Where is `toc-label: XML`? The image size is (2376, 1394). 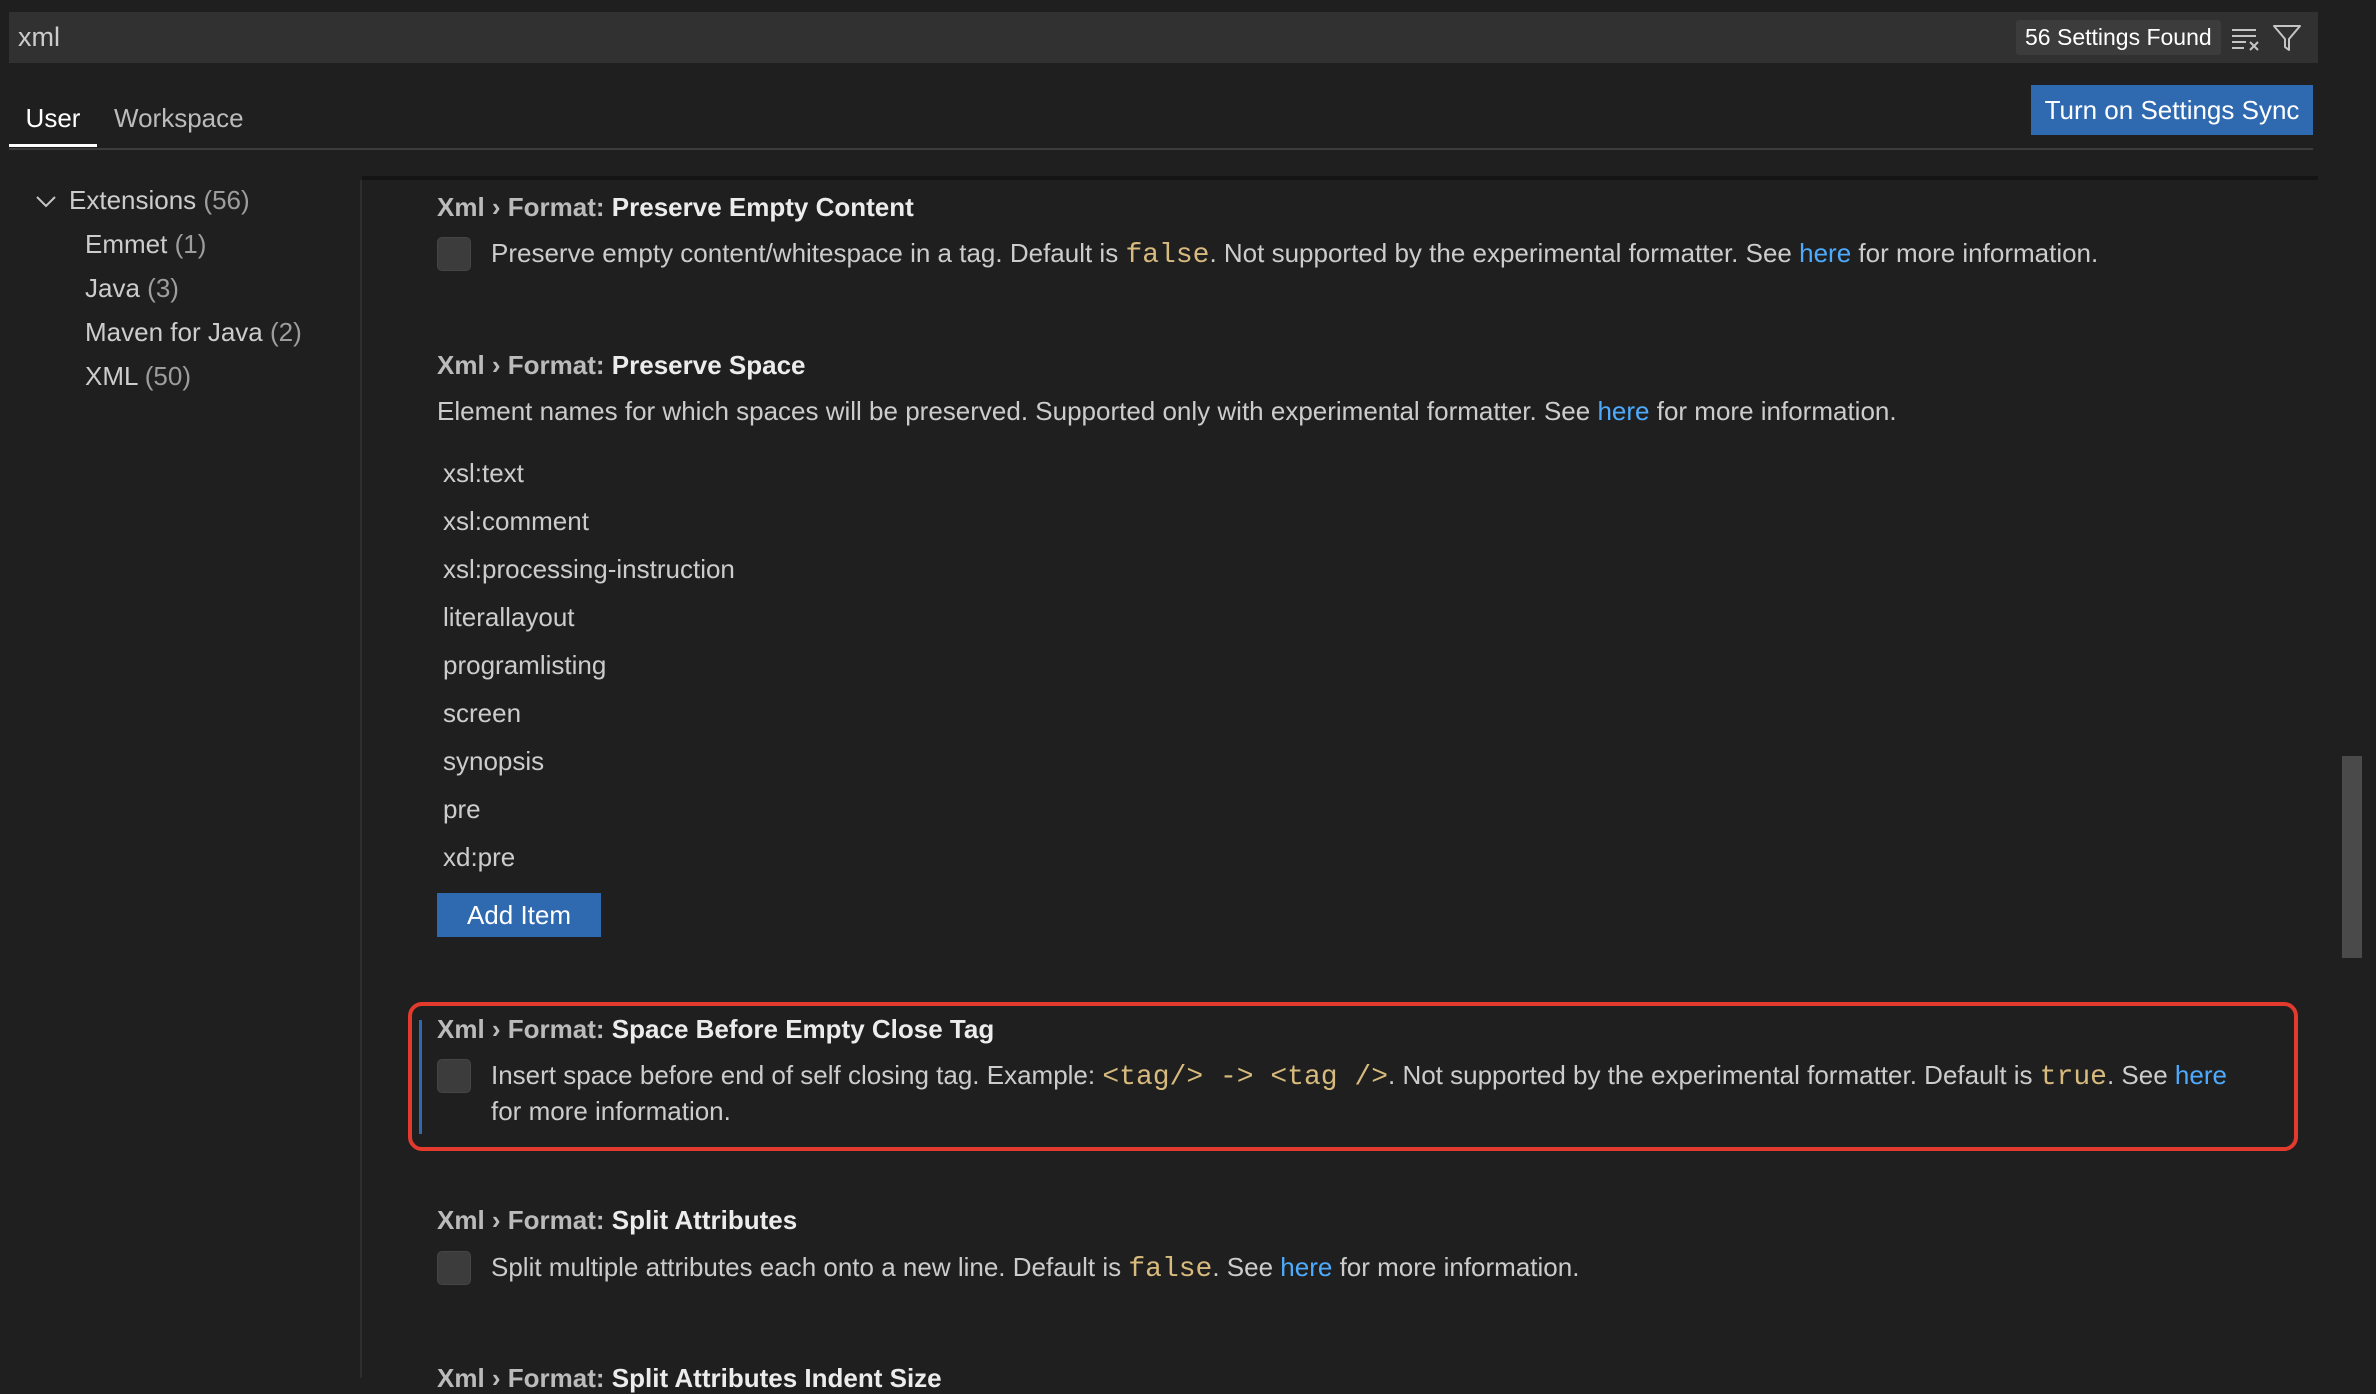
toc-label: XML is located at coordinates (111, 376).